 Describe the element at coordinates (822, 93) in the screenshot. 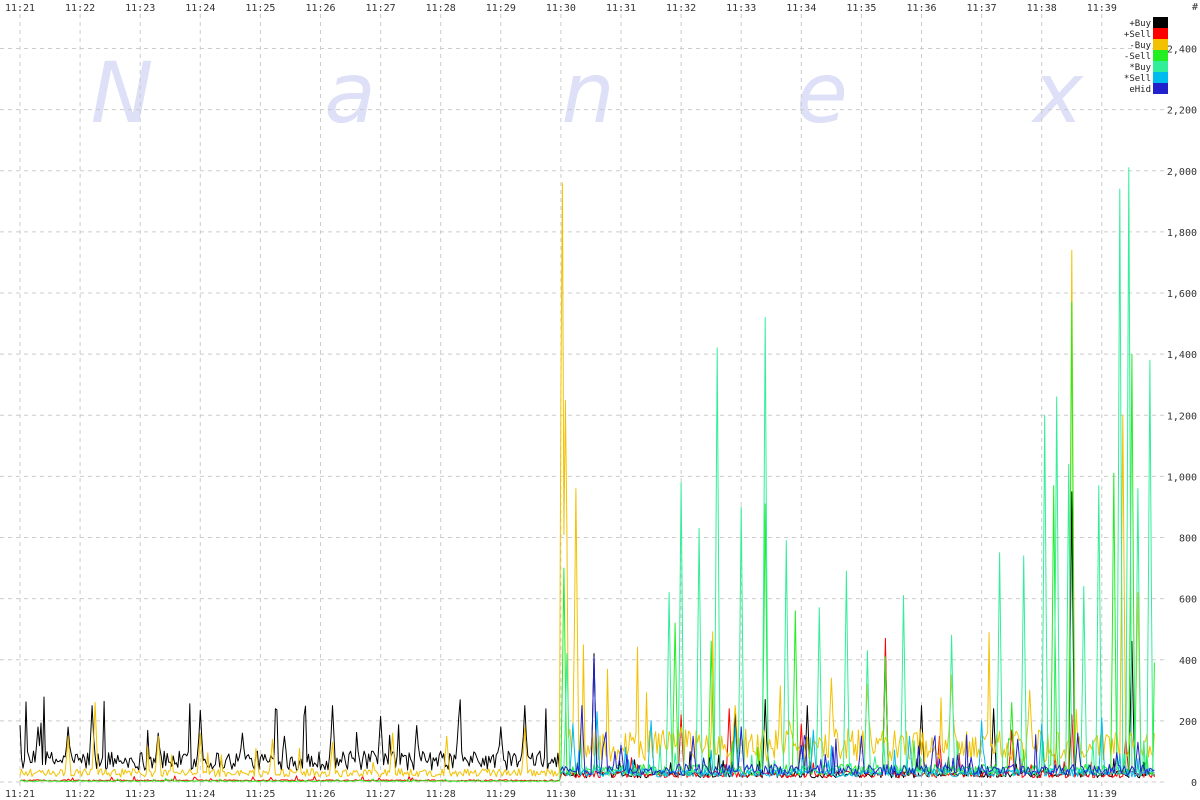

I see `watermark-letter: e` at that location.